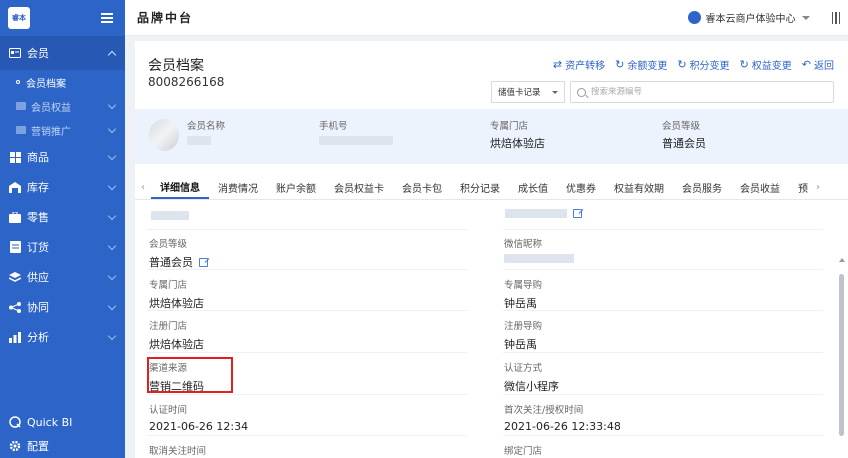  What do you see at coordinates (38, 307) in the screenshot?
I see `sidebar-item-label: 协同` at bounding box center [38, 307].